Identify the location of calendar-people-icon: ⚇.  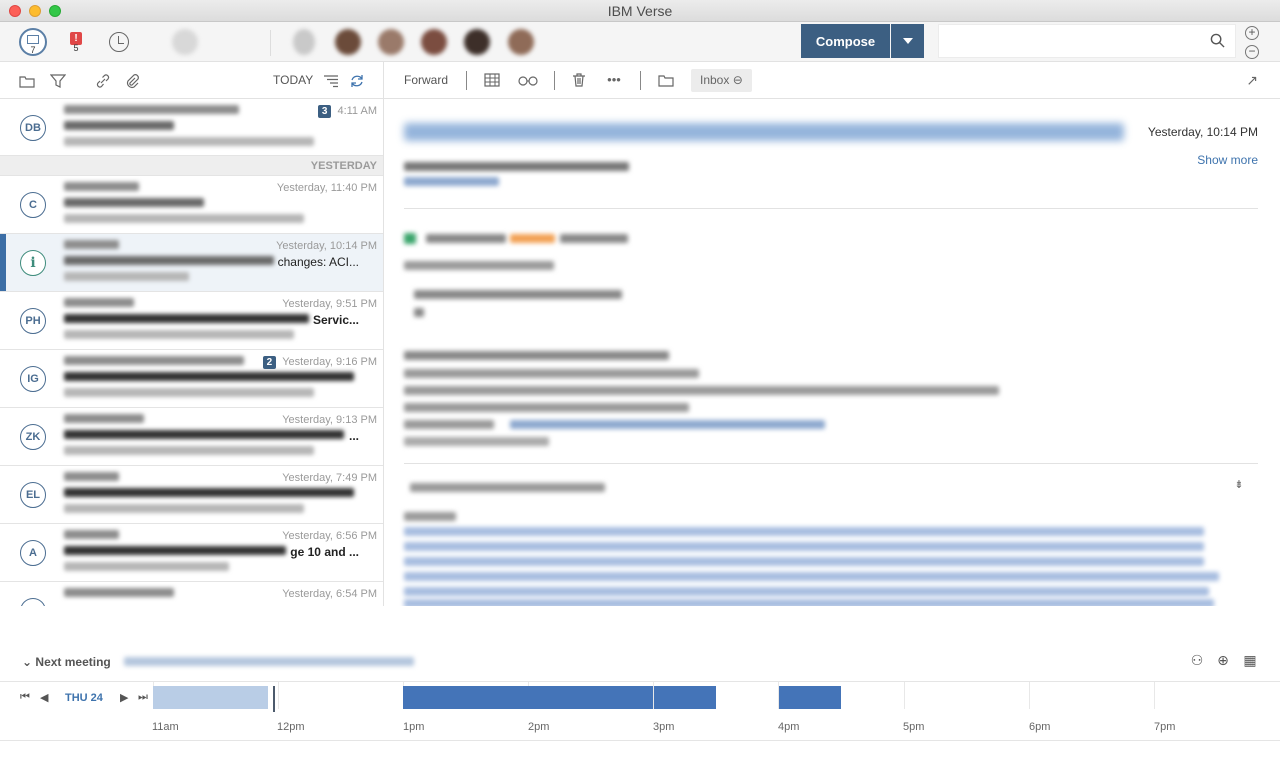
(1197, 660).